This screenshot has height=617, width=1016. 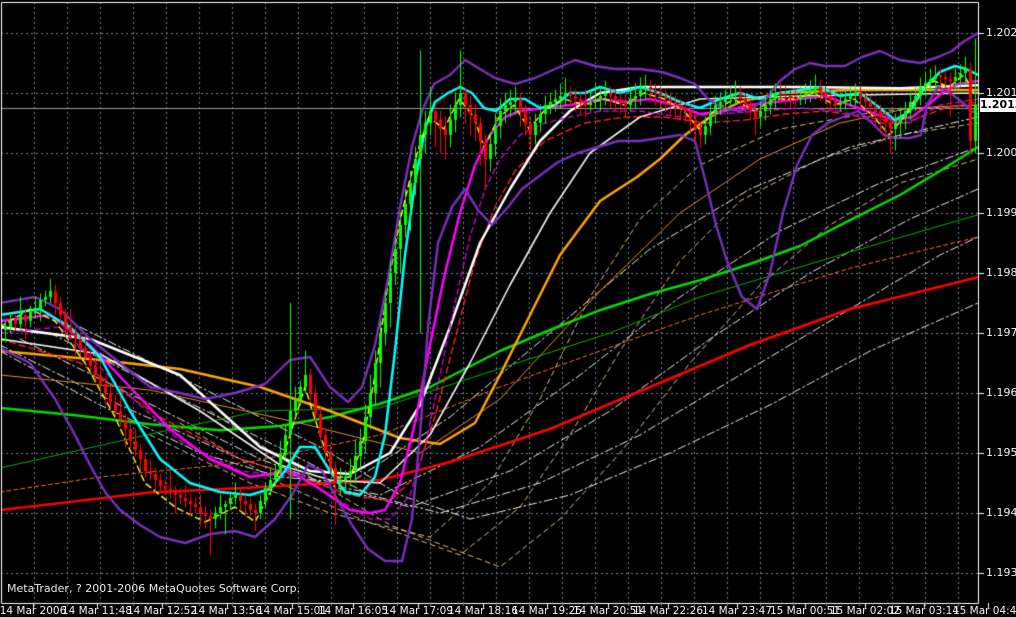 What do you see at coordinates (984, 611) in the screenshot?
I see `time-axis-label: 15 Mar 04:49` at bounding box center [984, 611].